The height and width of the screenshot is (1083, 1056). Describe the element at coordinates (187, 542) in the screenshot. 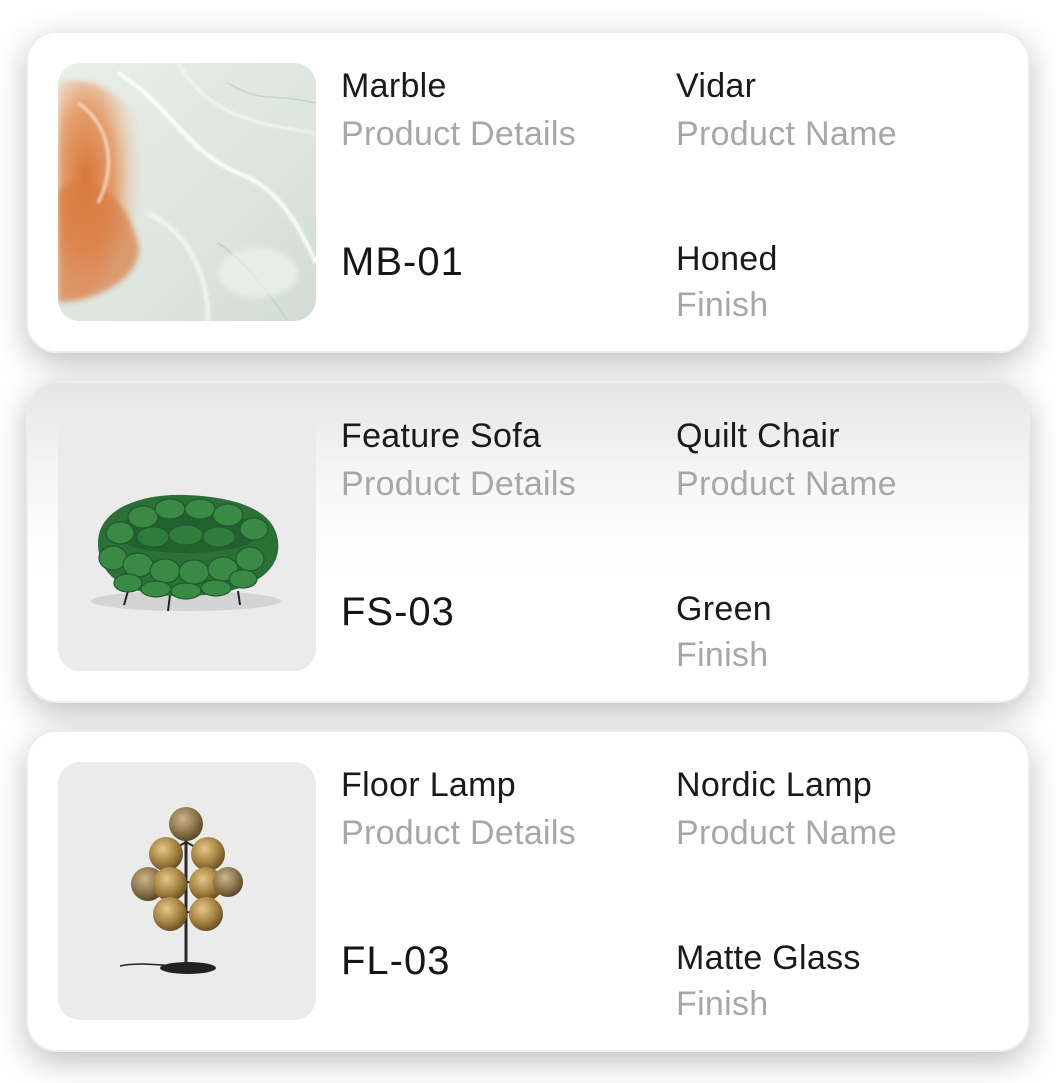

I see `quilt-chair-image` at that location.